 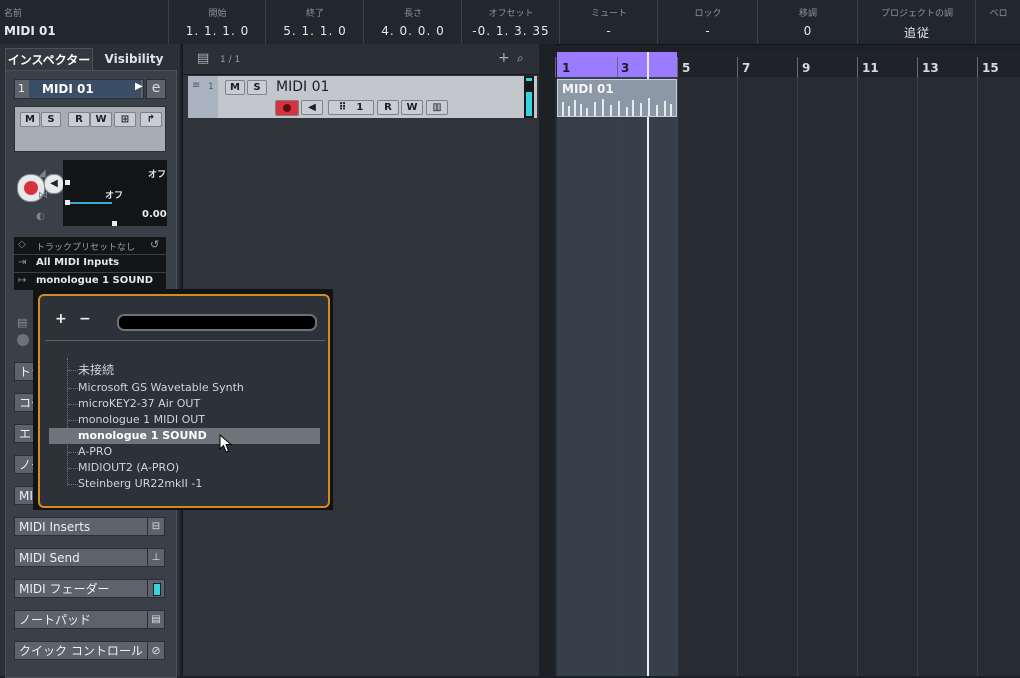 What do you see at coordinates (648, 364) in the screenshot?
I see `playhead-cursor` at bounding box center [648, 364].